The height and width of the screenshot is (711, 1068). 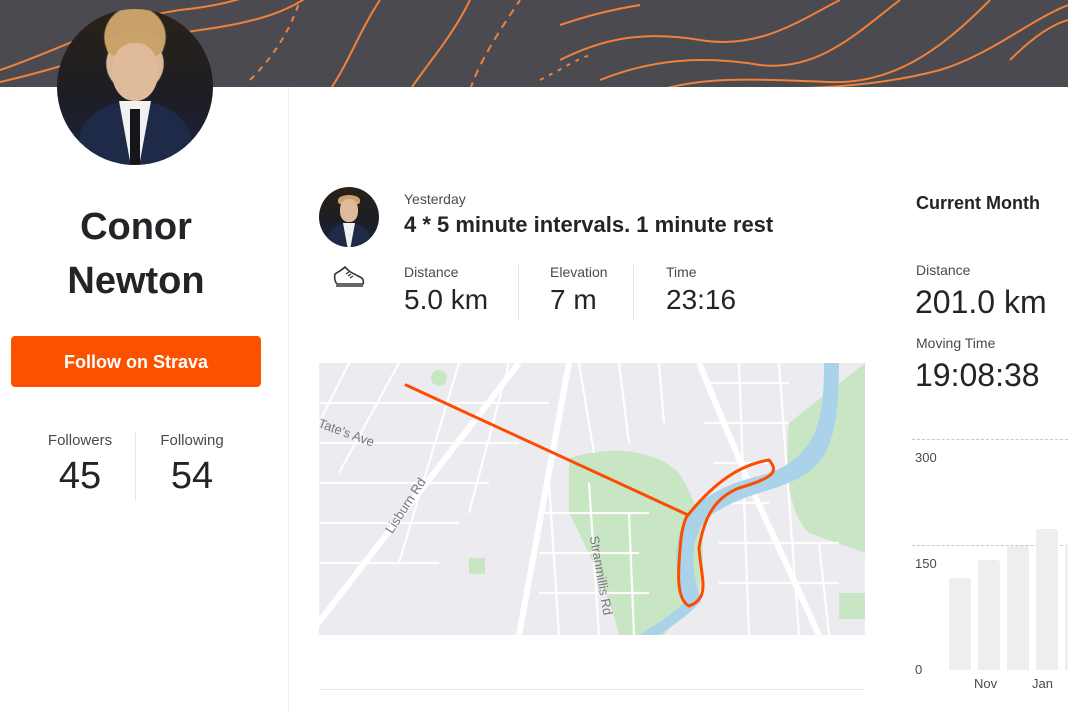 What do you see at coordinates (926, 563) in the screenshot?
I see `chart-y-tick: 150` at bounding box center [926, 563].